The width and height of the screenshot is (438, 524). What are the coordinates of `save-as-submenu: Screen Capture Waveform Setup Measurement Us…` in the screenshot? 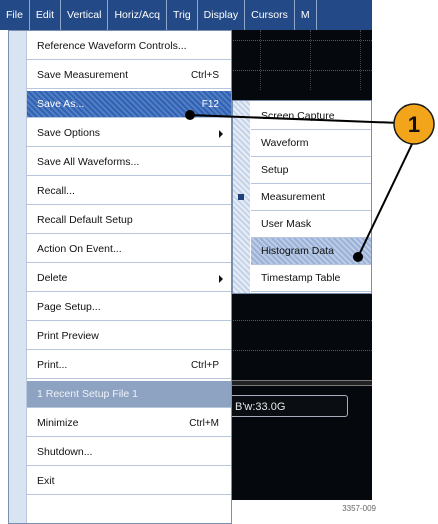 It's located at (302, 197).